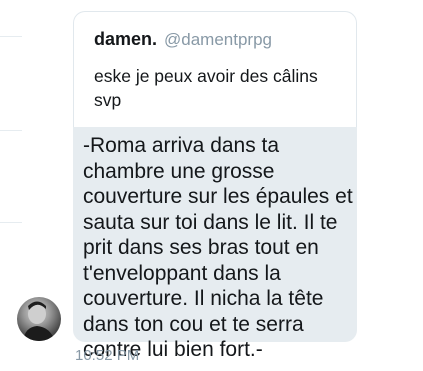 Image resolution: width=423 pixels, height=371 pixels. Describe the element at coordinates (107, 355) in the screenshot. I see `message-timestamp: 10:52 PM` at that location.